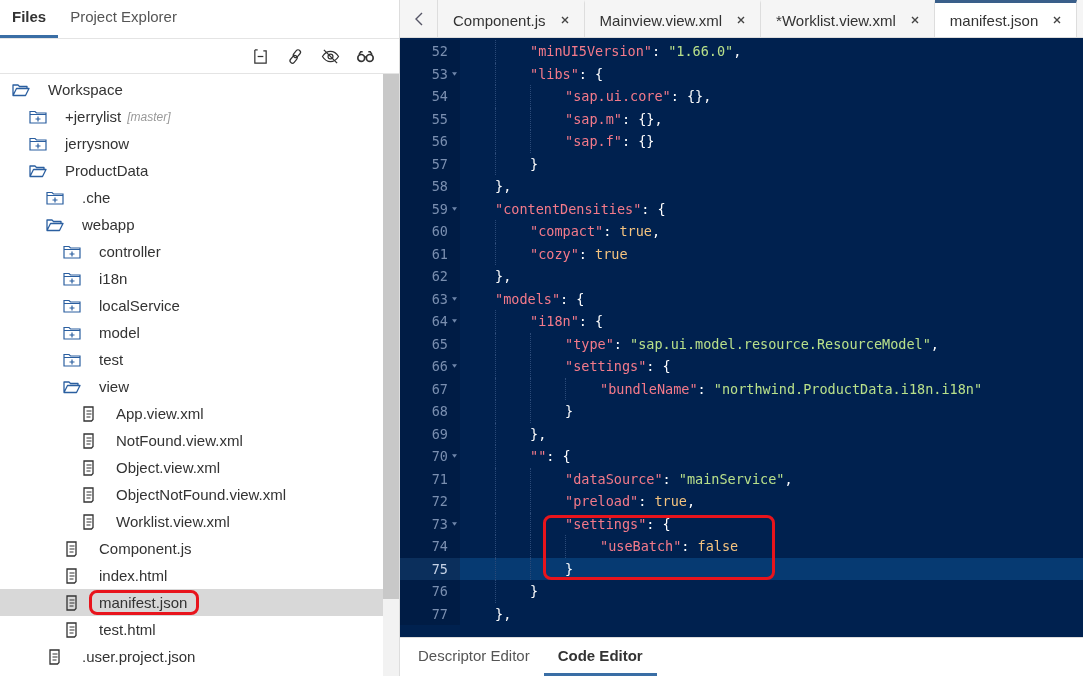 The image size is (1083, 676). What do you see at coordinates (679, 478) in the screenshot?
I see `code-line: "dataSource": "mainService",` at bounding box center [679, 478].